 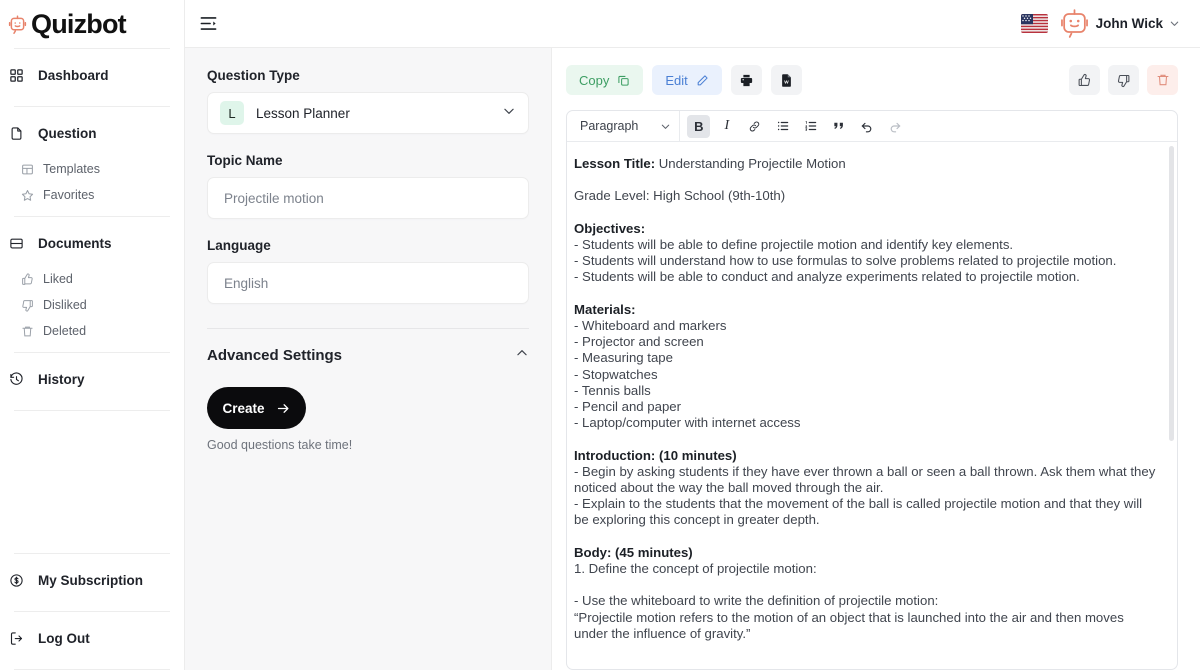 I want to click on redo-icon, so click(x=895, y=126).